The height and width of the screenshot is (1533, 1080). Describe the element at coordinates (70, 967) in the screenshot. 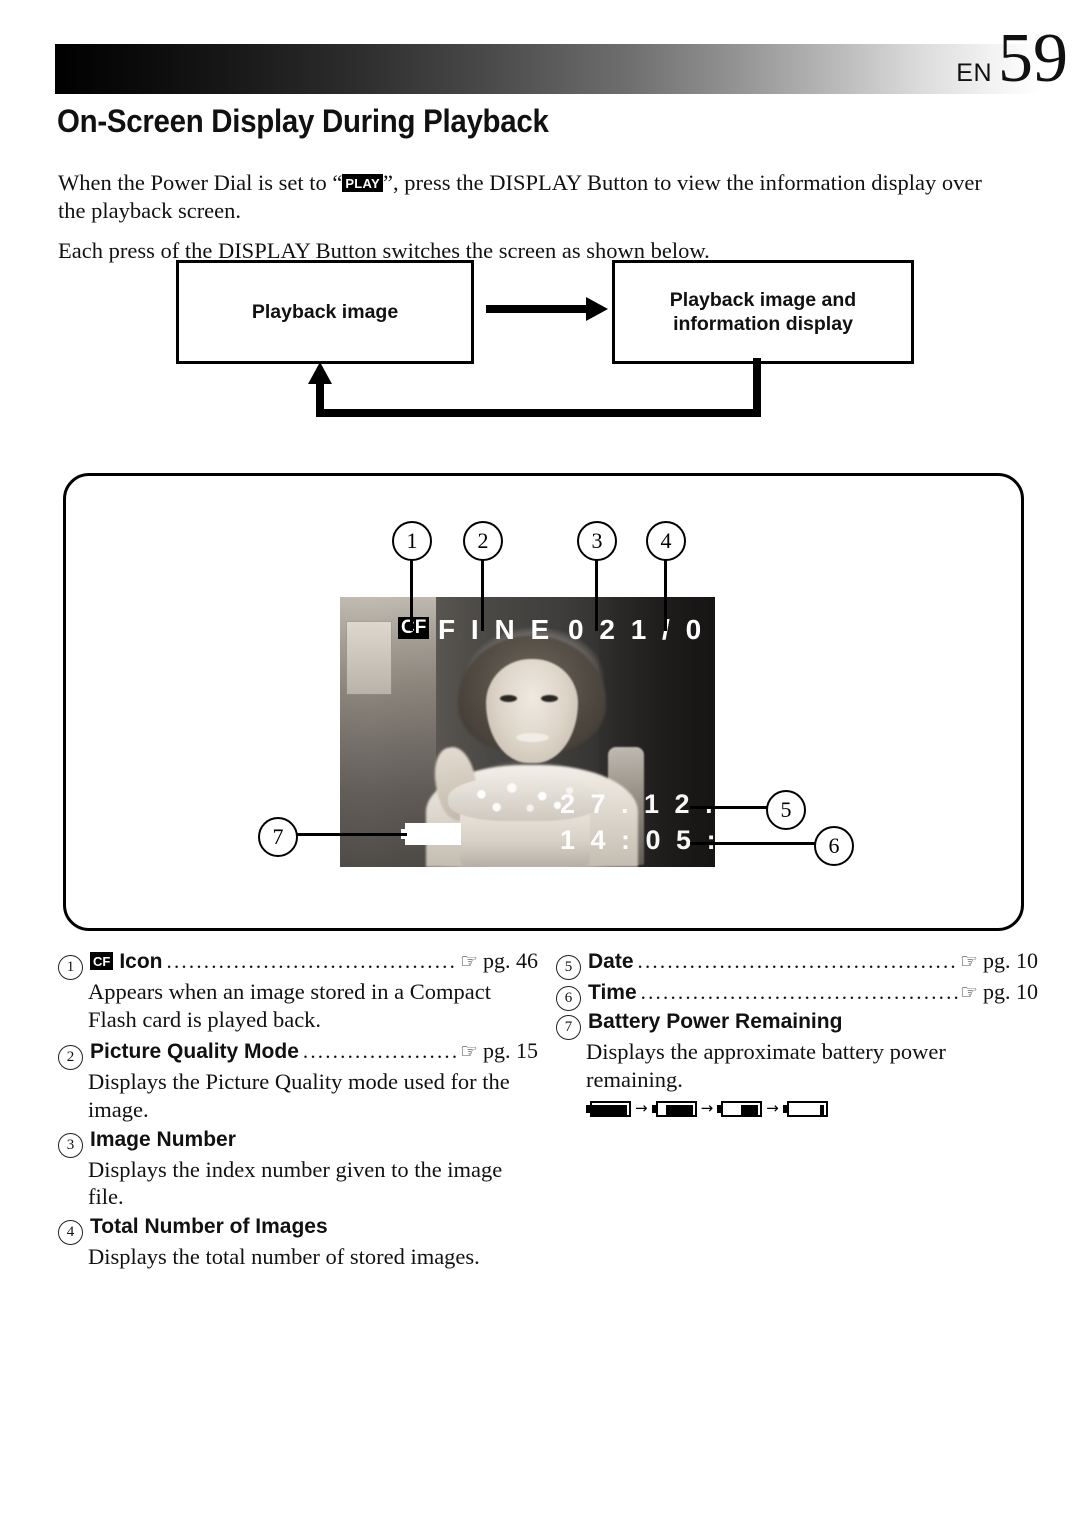

I see `legend-number-1: 1` at that location.